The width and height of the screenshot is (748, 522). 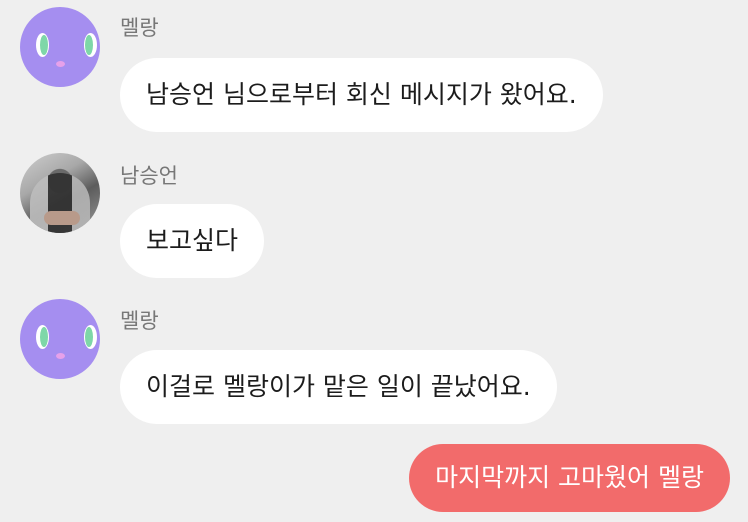 I want to click on sender-name: 남승언, so click(x=149, y=176).